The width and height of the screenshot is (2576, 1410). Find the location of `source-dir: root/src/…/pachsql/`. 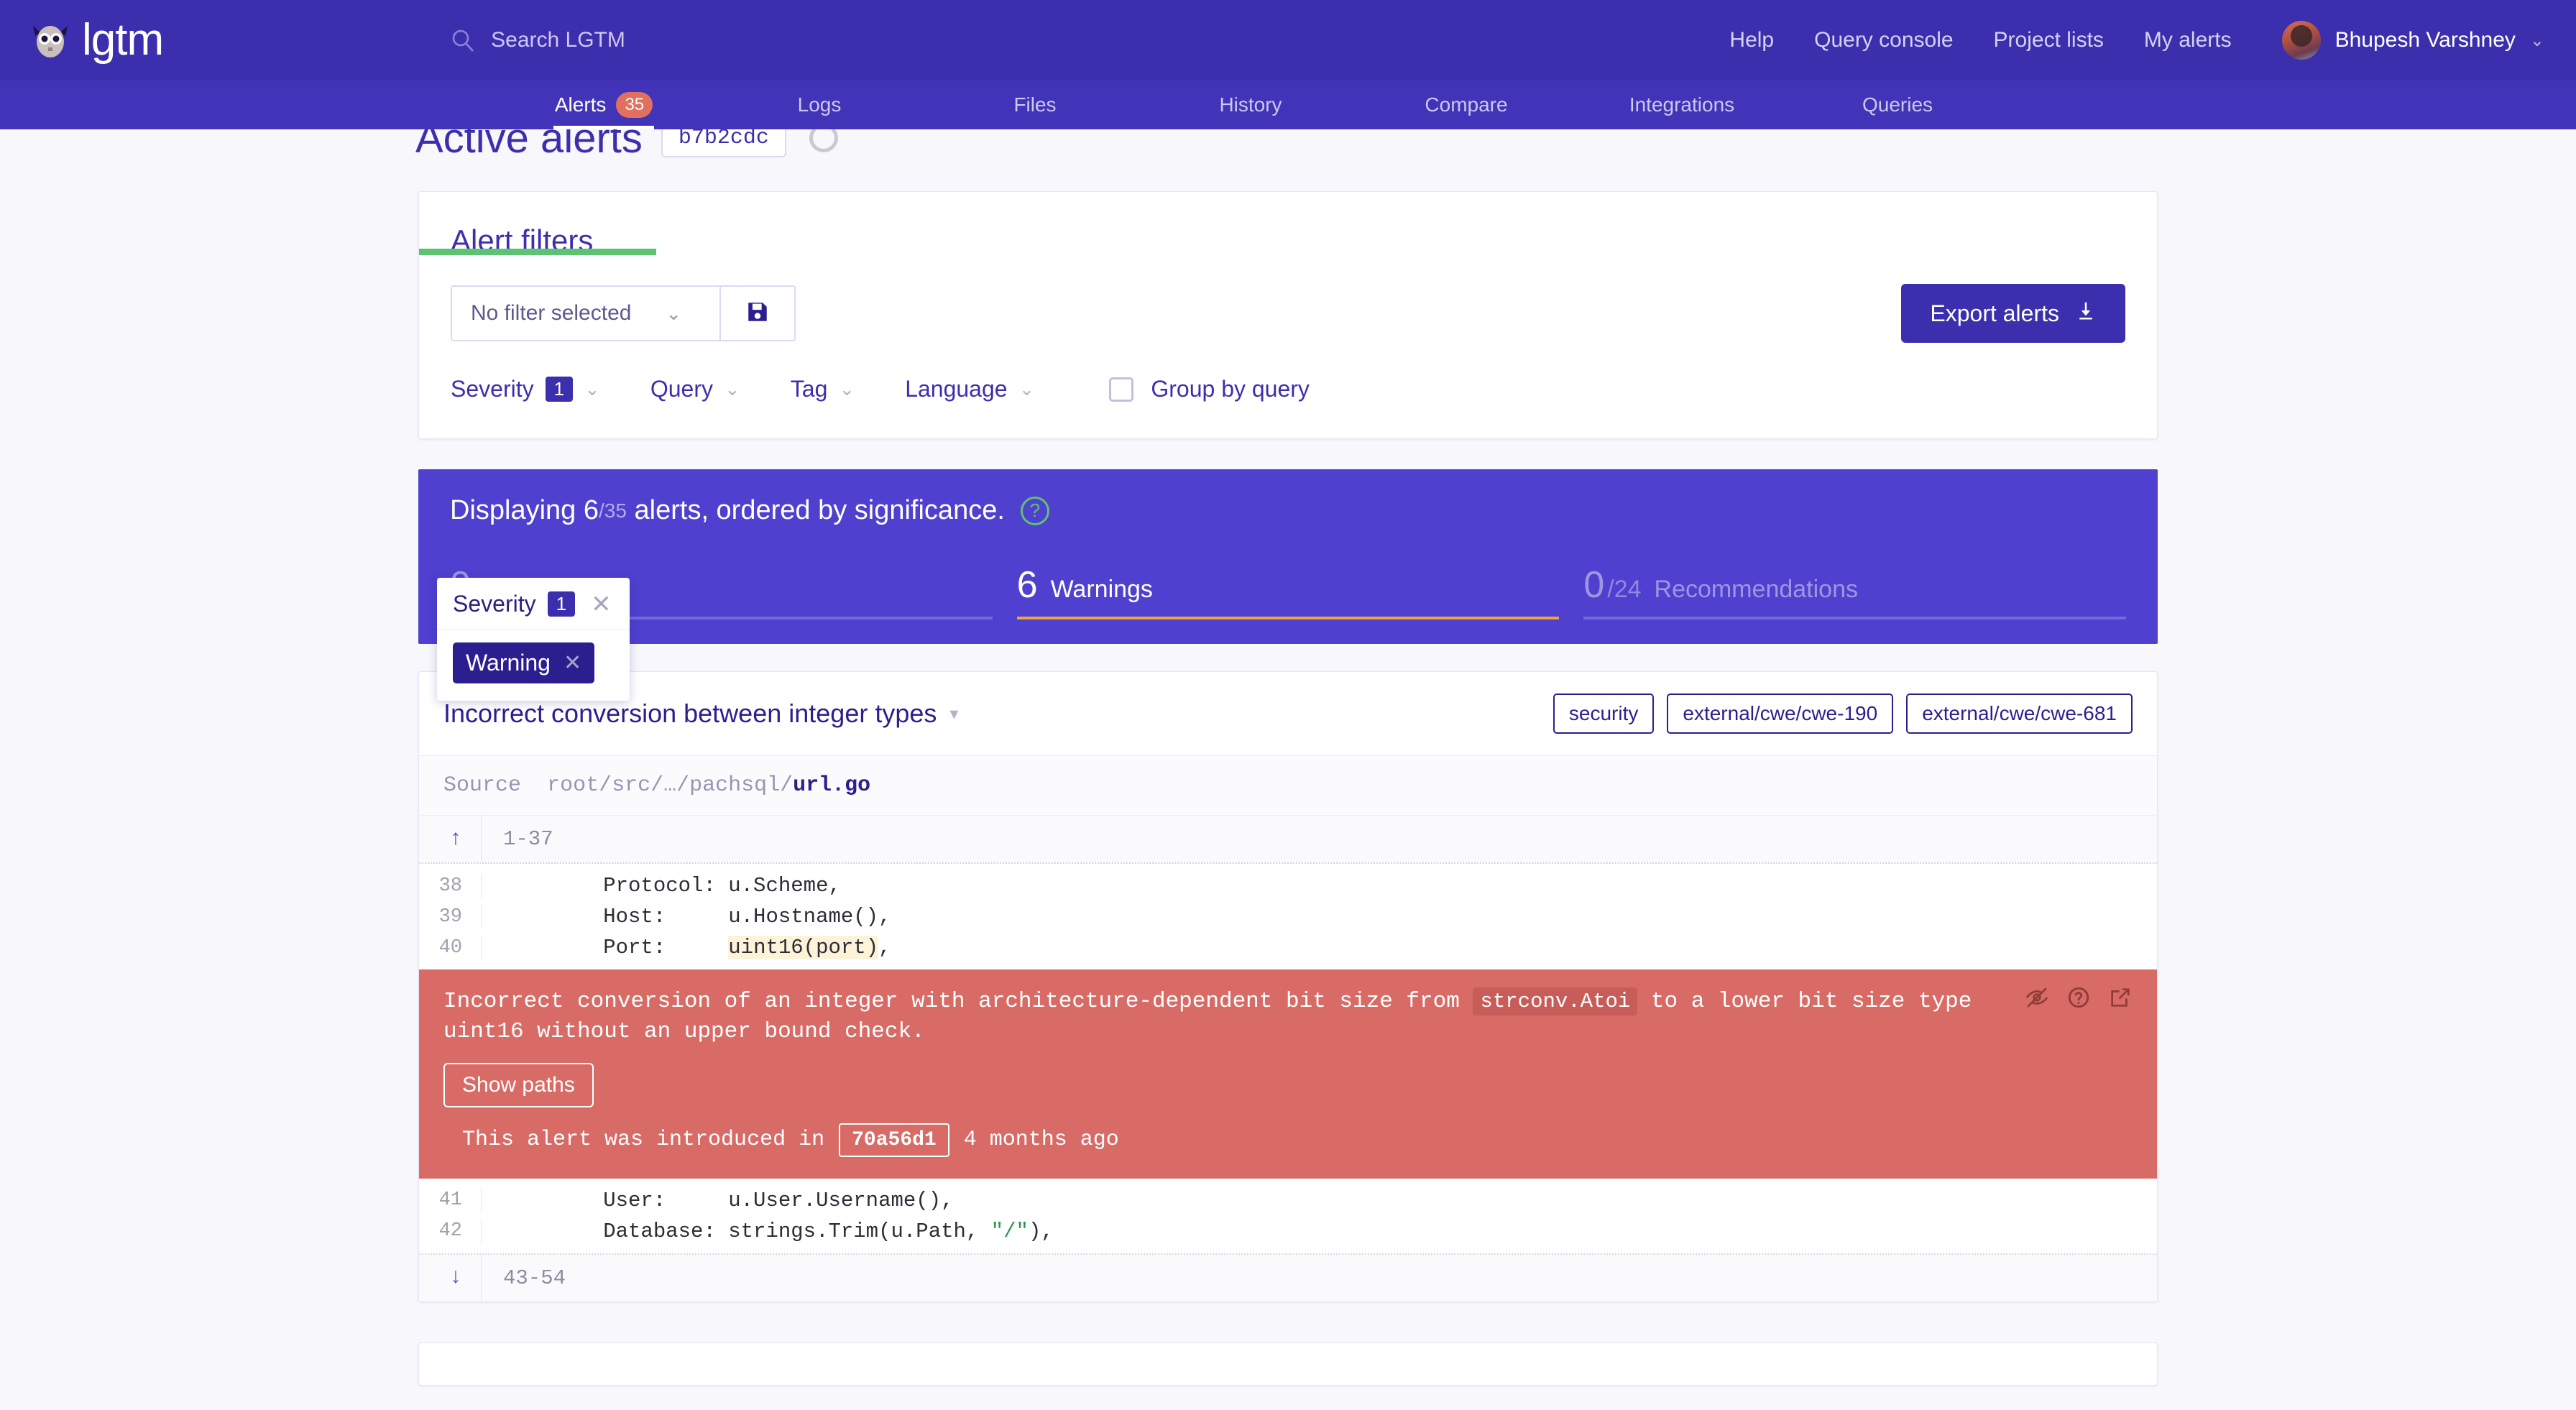

source-dir: root/src/…/pachsql/ is located at coordinates (670, 785).